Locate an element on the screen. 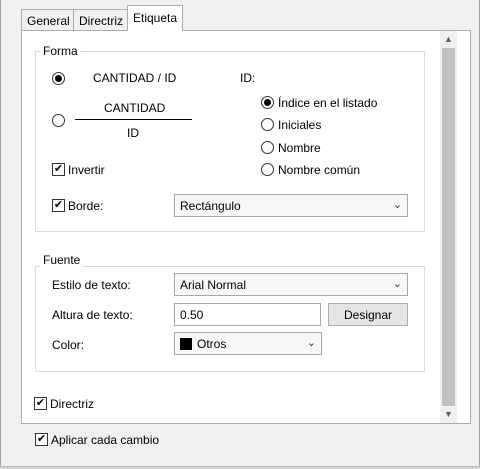 The height and width of the screenshot is (469, 480). id-option-iniciales-label: Iniciales is located at coordinates (300, 125).